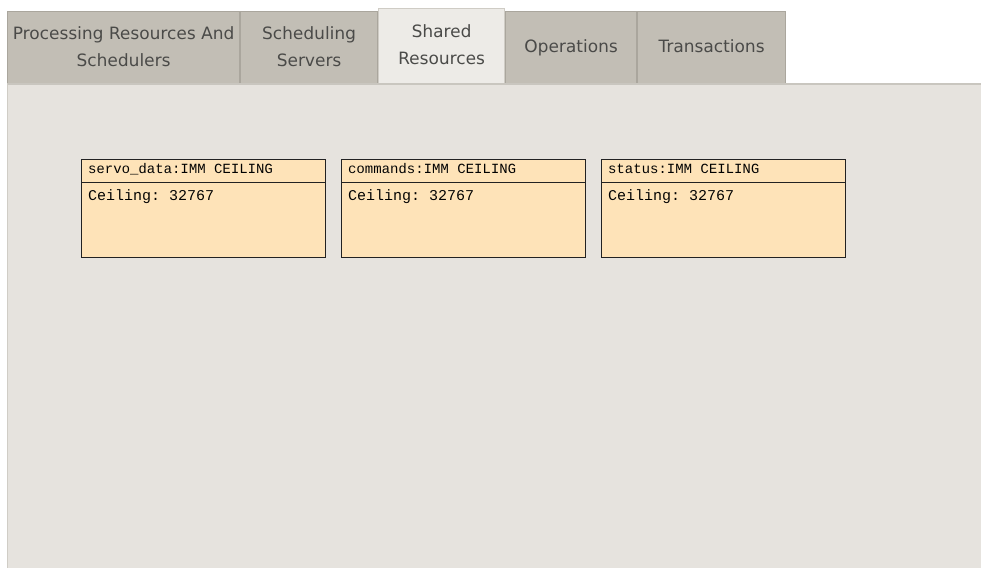 The width and height of the screenshot is (981, 568). What do you see at coordinates (203, 208) in the screenshot?
I see `resource-card: servo_data:IMM CEILING Ceiling: 32767` at bounding box center [203, 208].